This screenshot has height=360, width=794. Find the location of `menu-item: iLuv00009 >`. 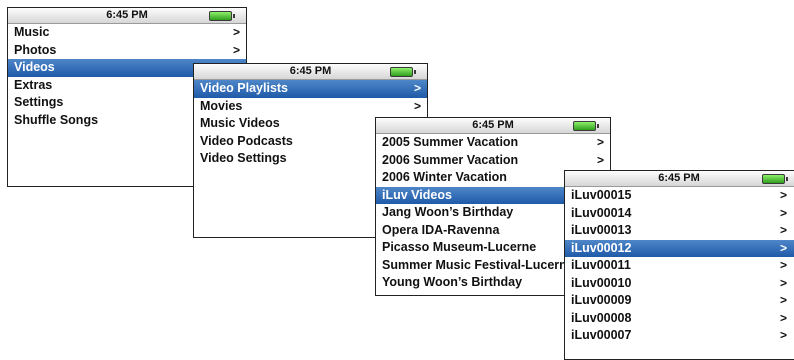

menu-item: iLuv00009 > is located at coordinates (679, 301).